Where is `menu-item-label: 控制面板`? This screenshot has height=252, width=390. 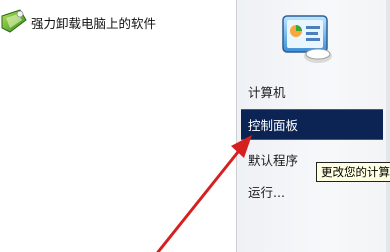 menu-item-label: 控制面板 is located at coordinates (273, 125).